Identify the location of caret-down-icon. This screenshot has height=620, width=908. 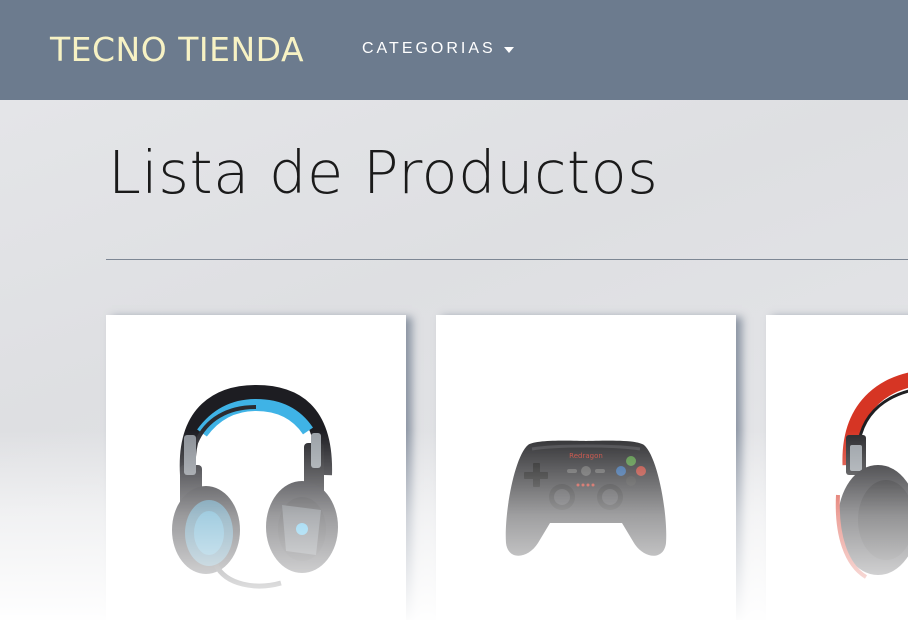
(508, 50).